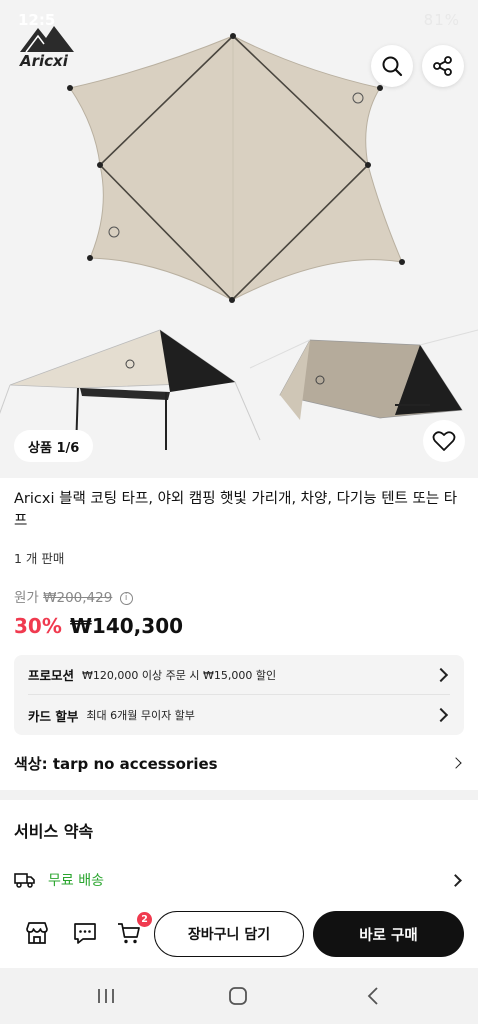 The width and height of the screenshot is (478, 1024). Describe the element at coordinates (24, 880) in the screenshot. I see `truck-icon` at that location.